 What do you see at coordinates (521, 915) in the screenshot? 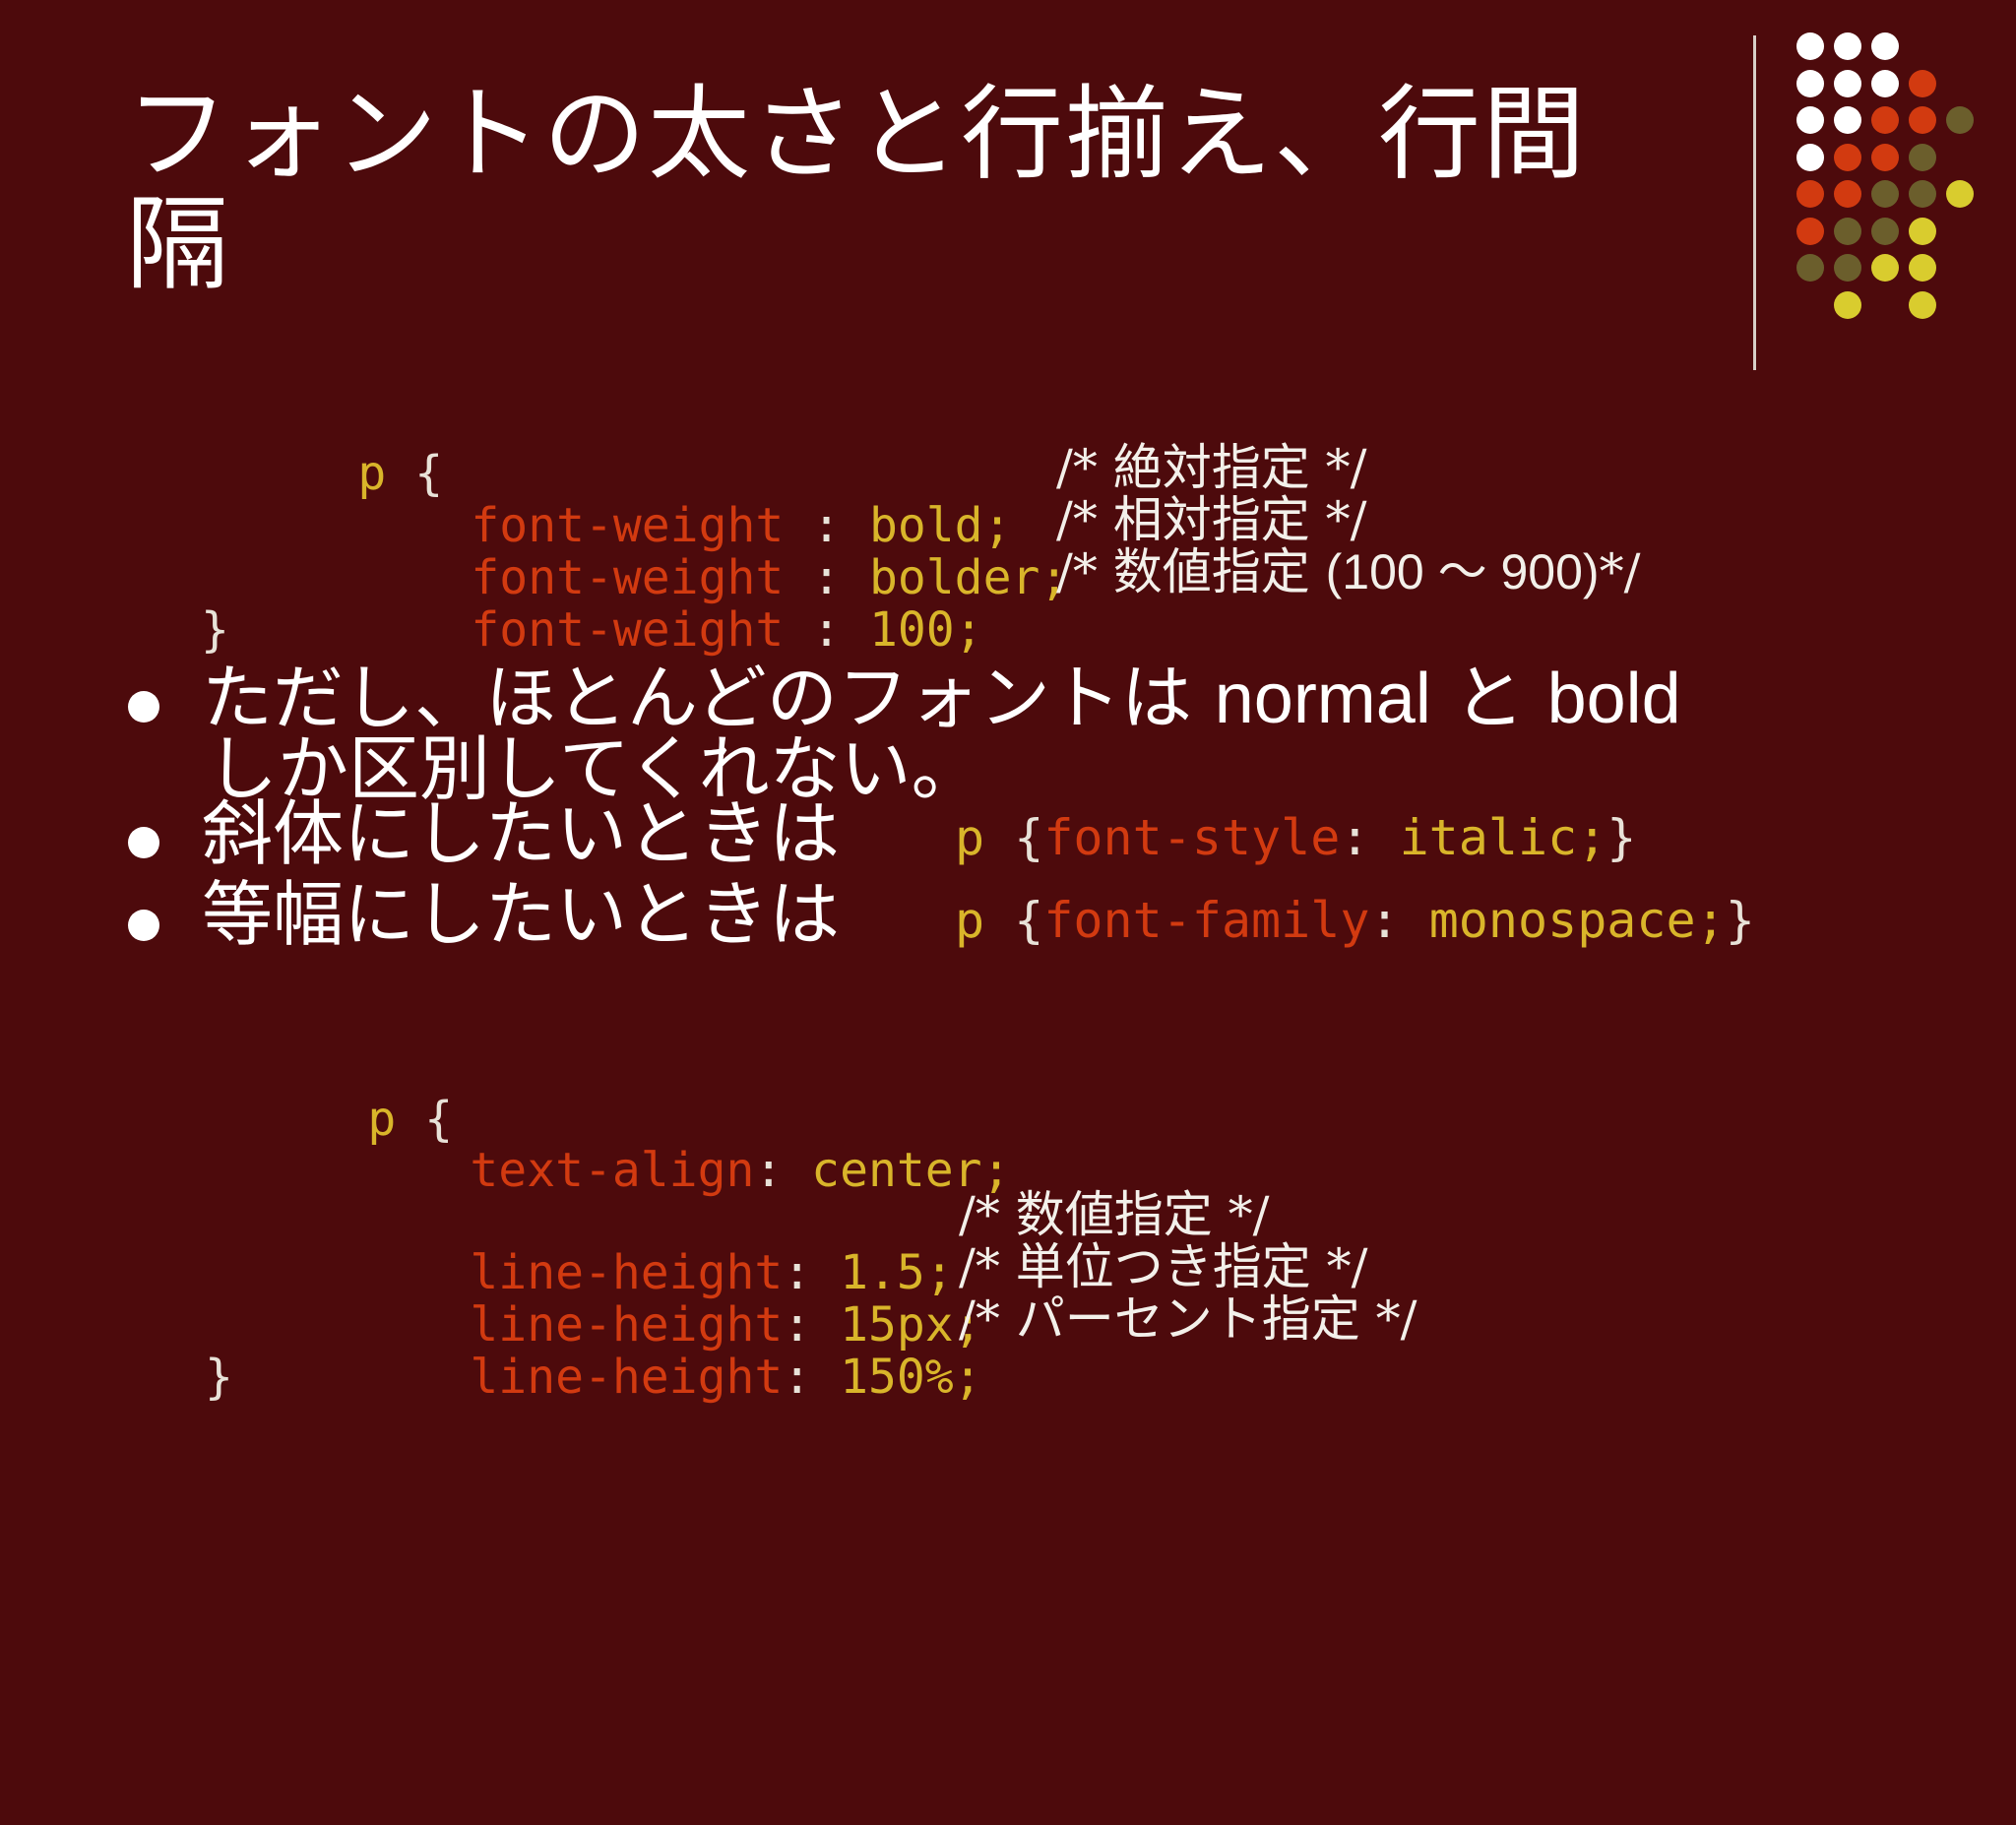
I see `bullet-text: 等幅にしたいときは` at bounding box center [521, 915].